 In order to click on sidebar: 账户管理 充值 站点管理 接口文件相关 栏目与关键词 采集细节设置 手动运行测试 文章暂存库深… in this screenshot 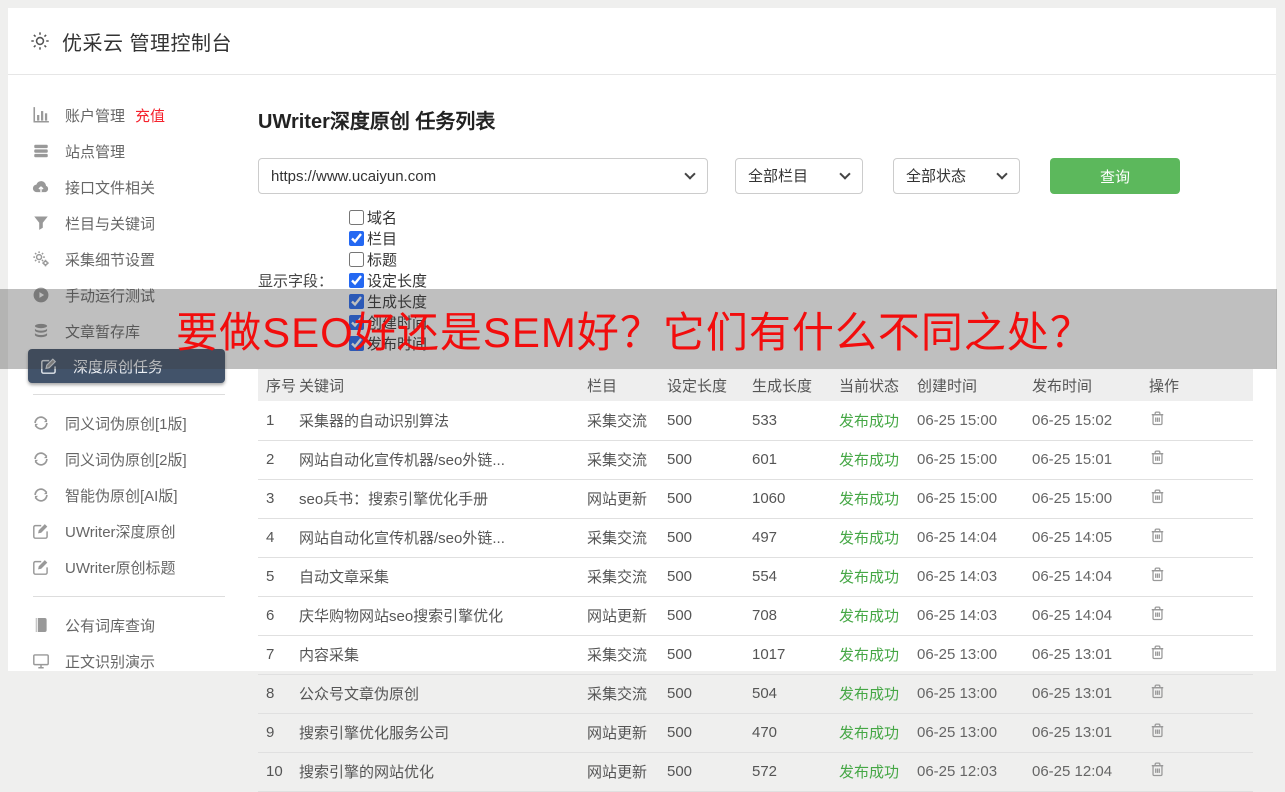, I will do `click(129, 373)`.